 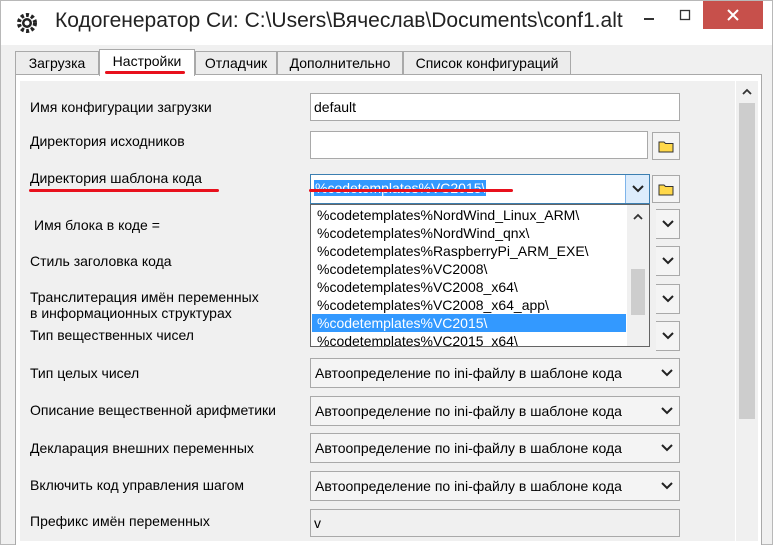 What do you see at coordinates (469, 269) in the screenshot?
I see `dropdown-option: %codetemplates%VC2008\` at bounding box center [469, 269].